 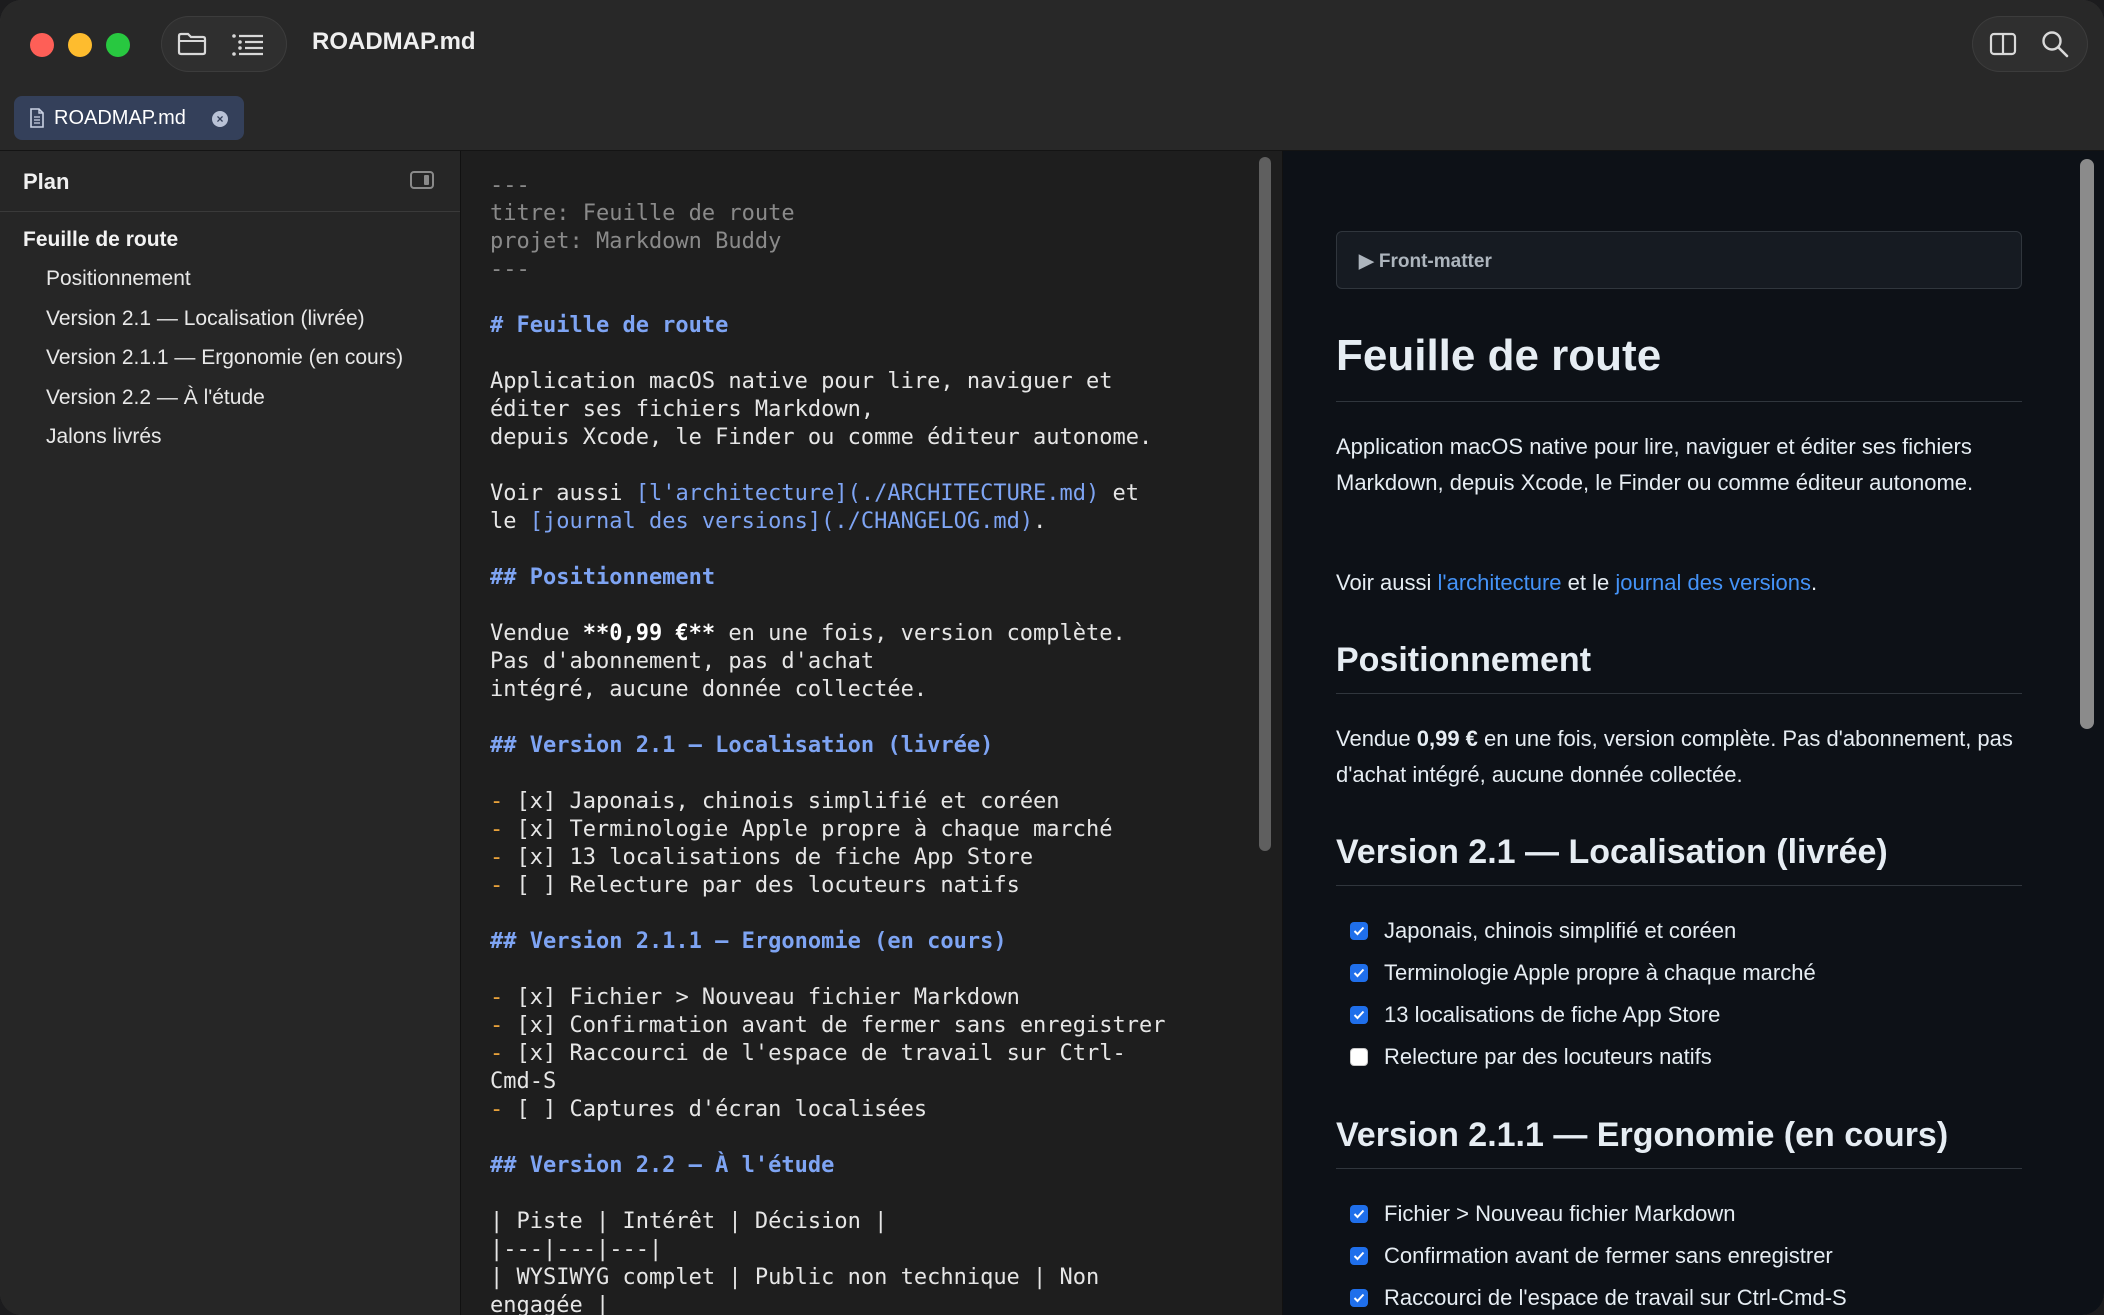 What do you see at coordinates (742, 745) in the screenshot?
I see `code-heading: ## Version 2.1 — Localisation (livrée)` at bounding box center [742, 745].